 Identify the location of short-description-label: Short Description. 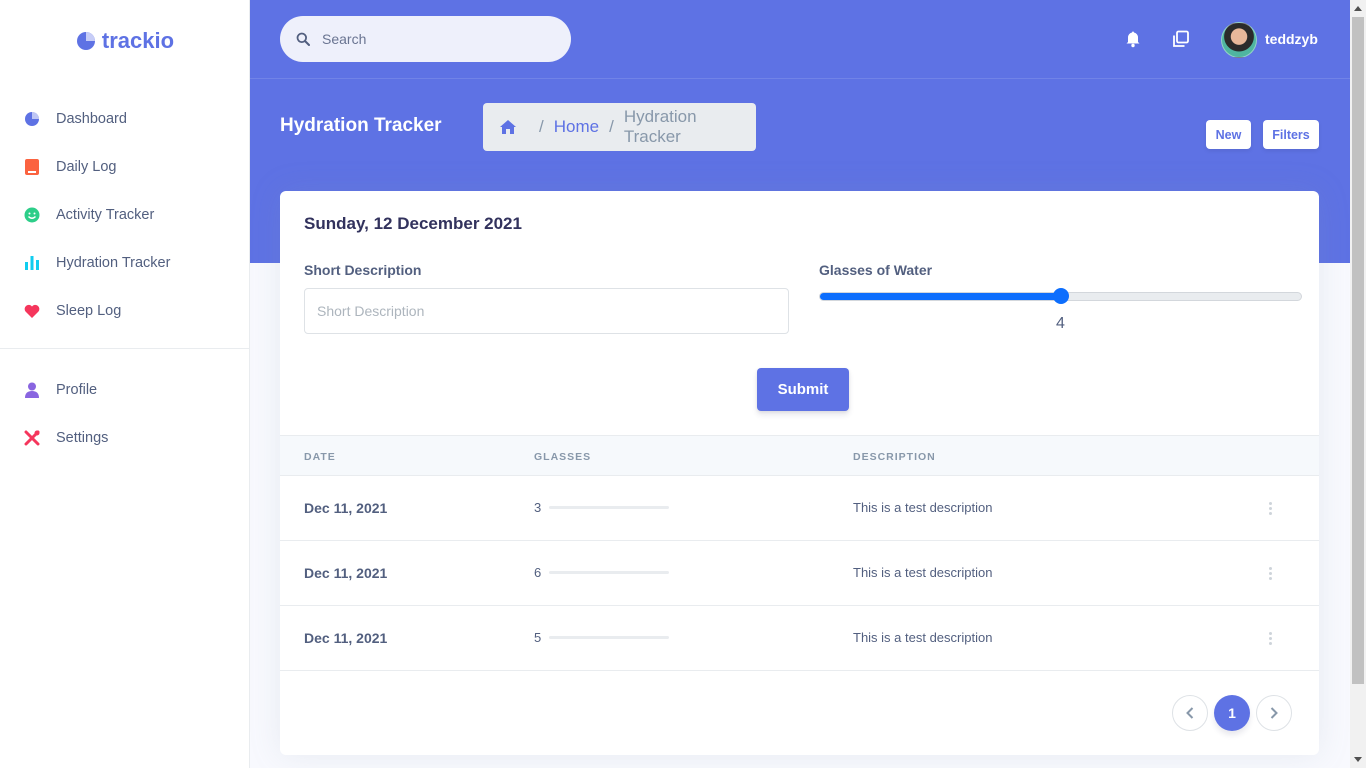
(363, 270).